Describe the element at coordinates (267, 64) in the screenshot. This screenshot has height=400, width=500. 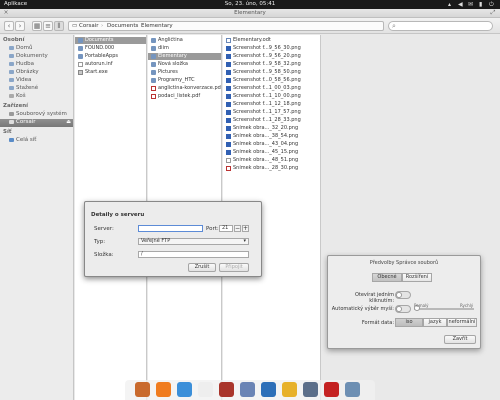
I see `item-label: Screenshot f...9_58_32.png` at that location.